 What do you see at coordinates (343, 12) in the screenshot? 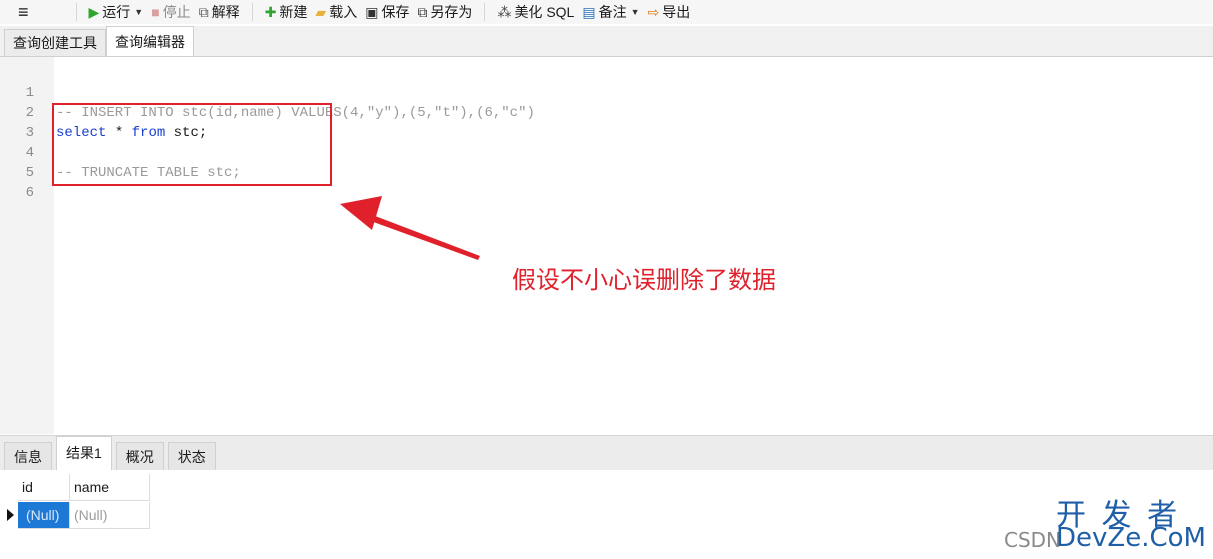
I see `load-label: 载入` at bounding box center [343, 12].